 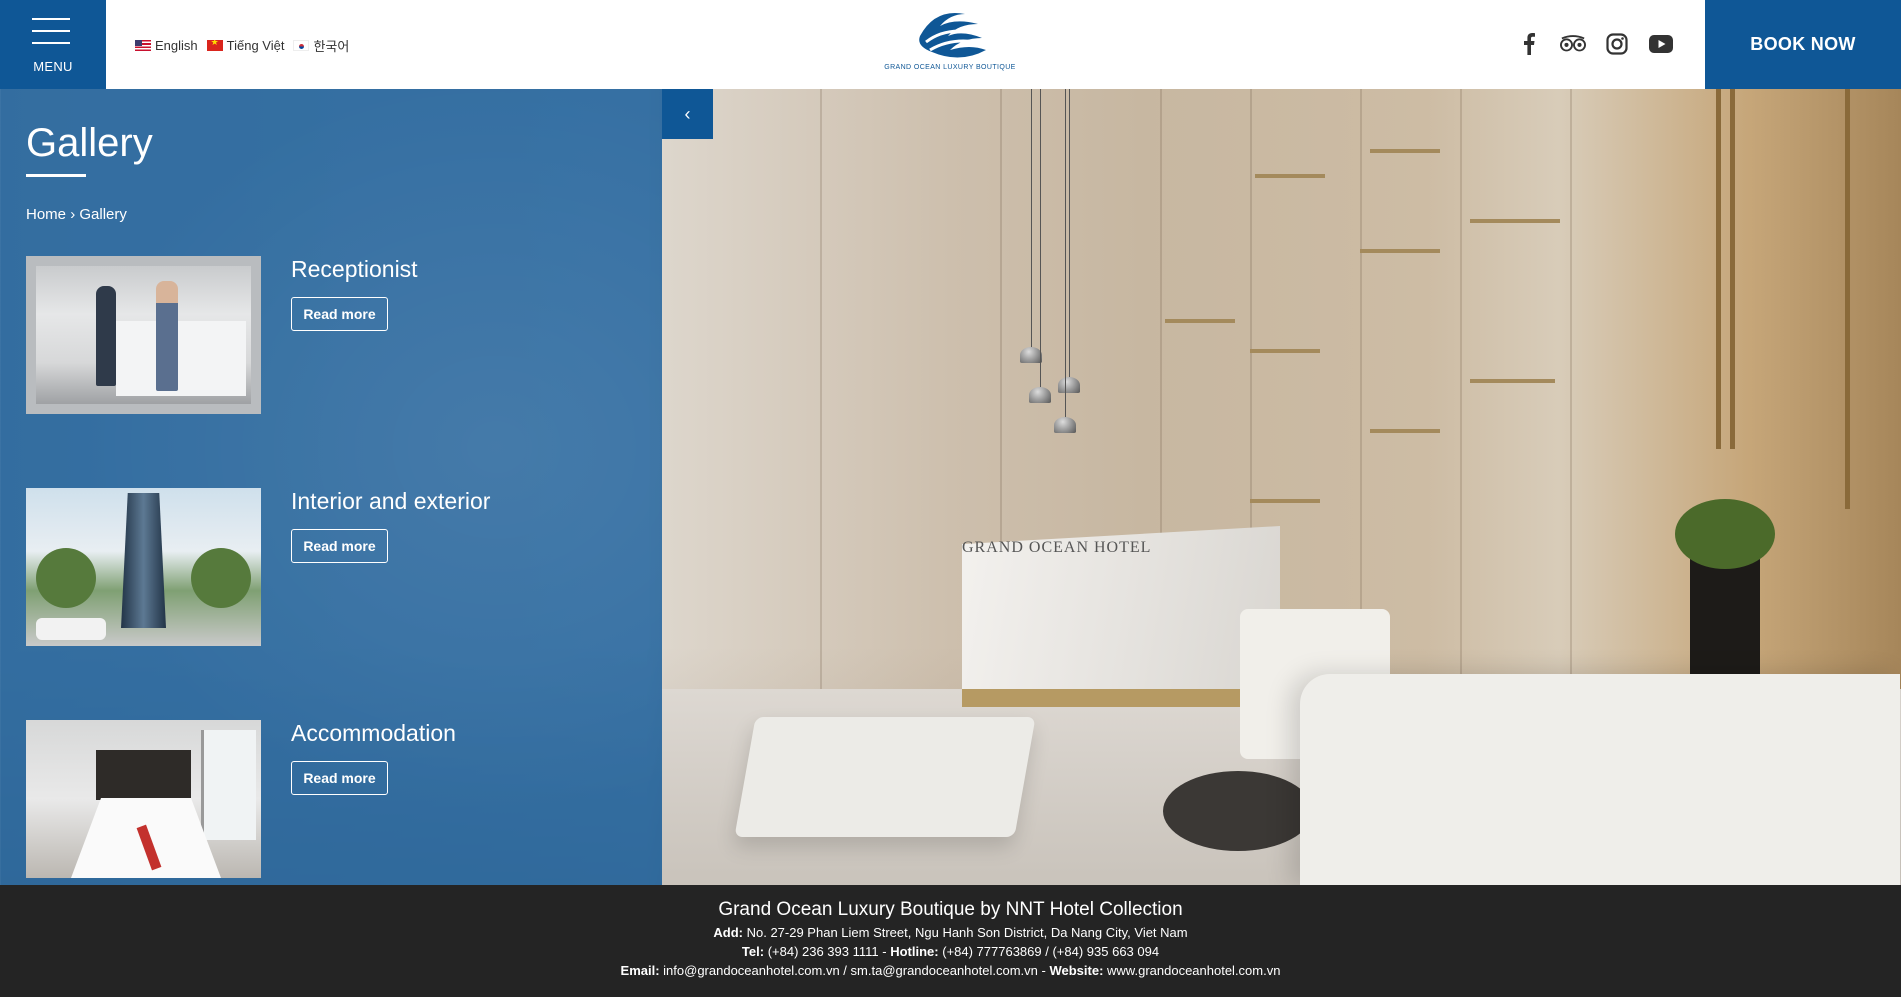 I want to click on social-links, so click(x=1595, y=44).